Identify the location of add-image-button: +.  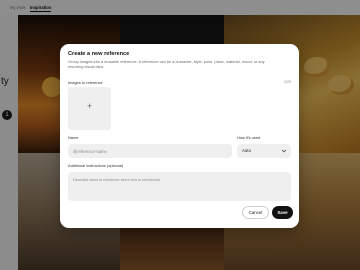
(89, 108).